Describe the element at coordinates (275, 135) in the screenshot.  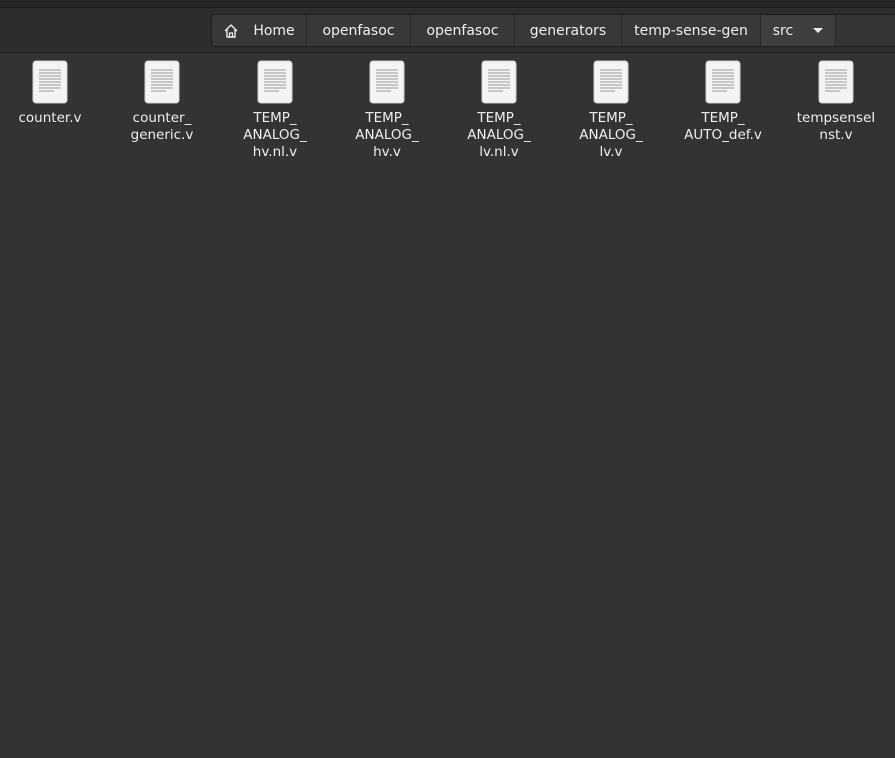
I see `file-name: TEMP_ ANALOG_ hv.nl.v` at that location.